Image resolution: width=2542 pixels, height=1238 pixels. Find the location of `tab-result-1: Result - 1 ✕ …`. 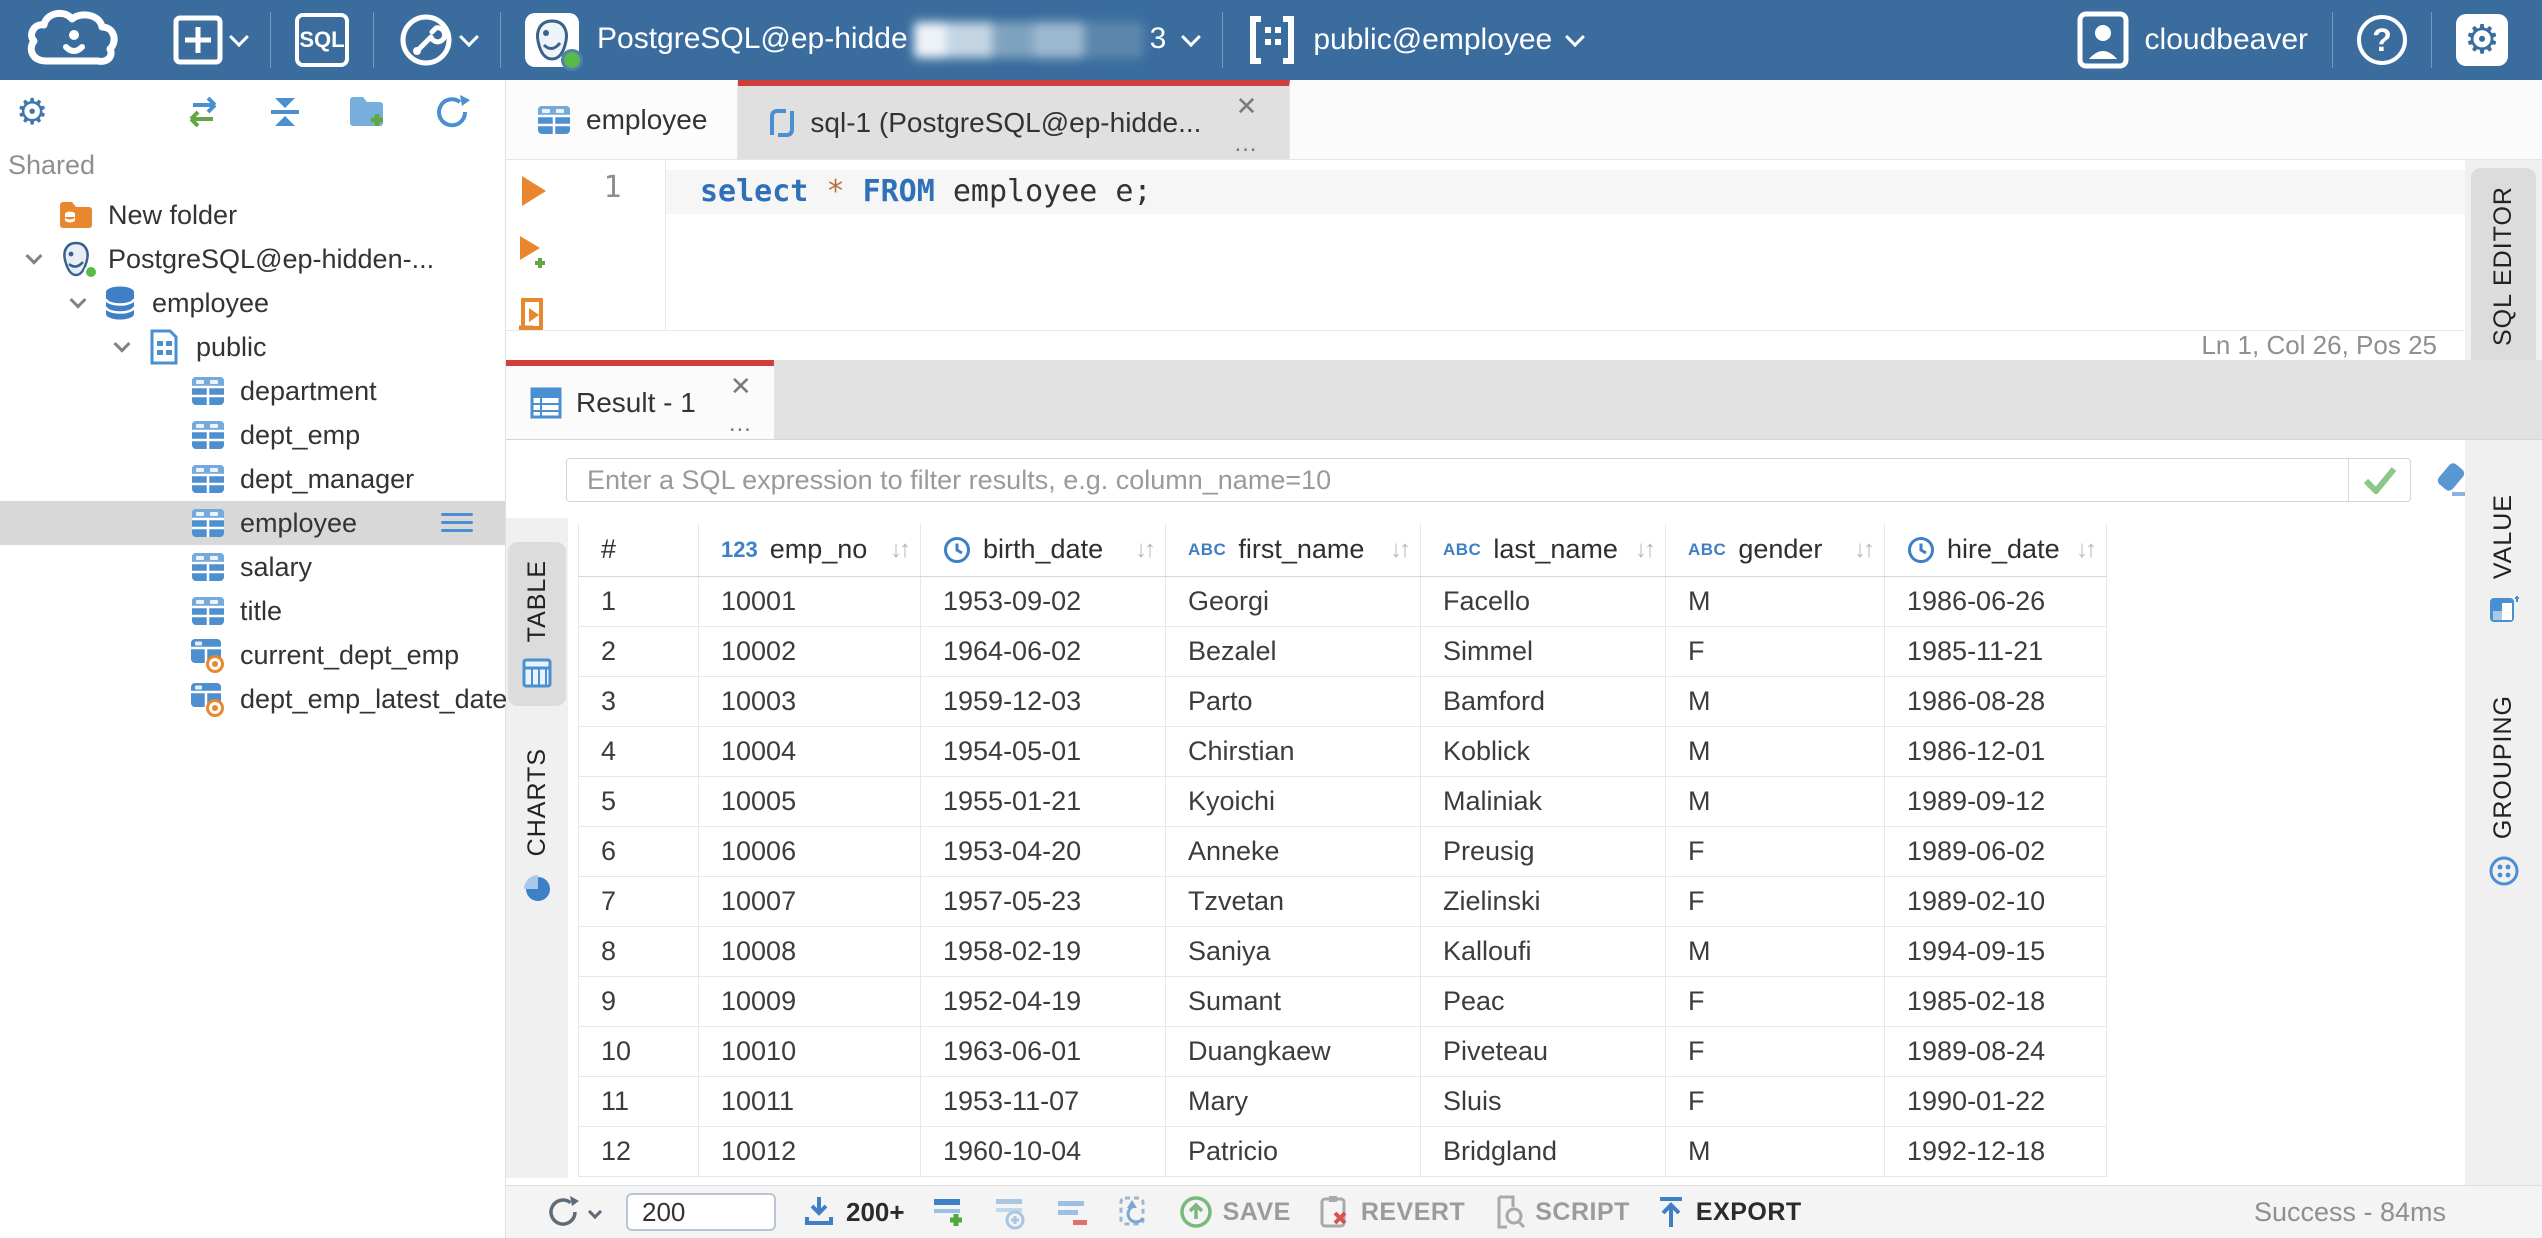

tab-result-1: Result - 1 ✕ … is located at coordinates (640, 399).